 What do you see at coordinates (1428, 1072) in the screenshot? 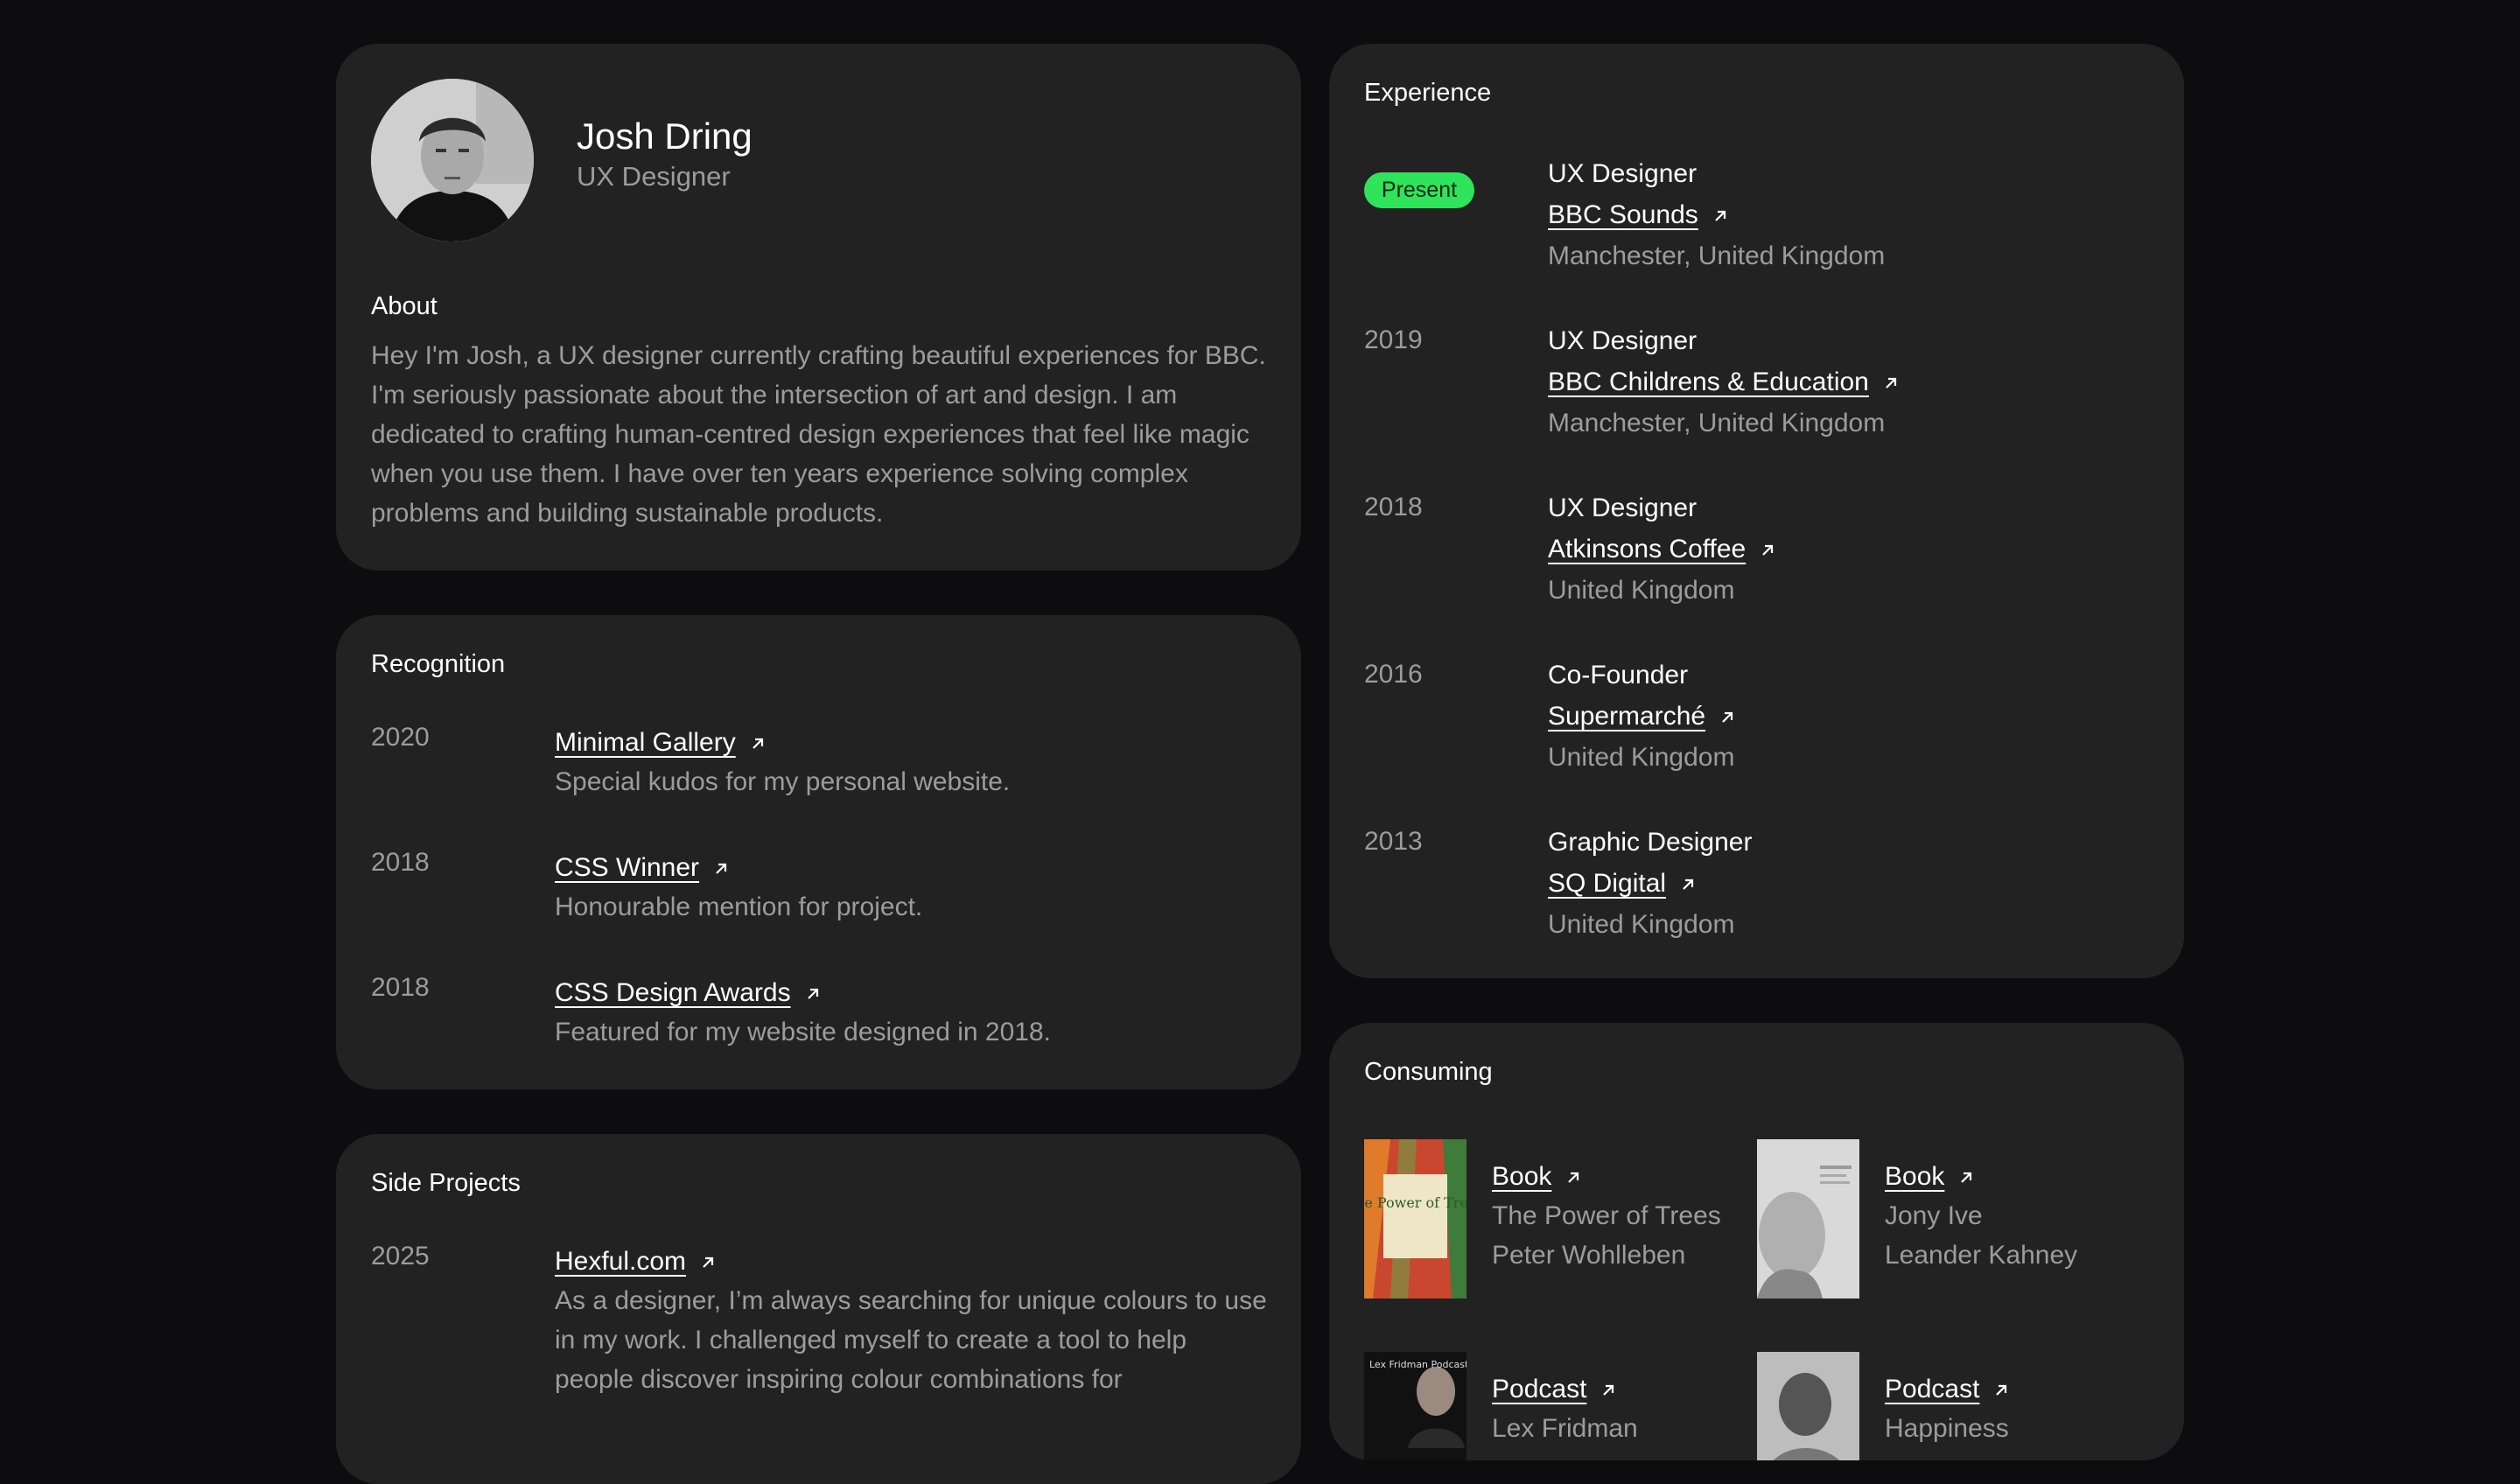
I see `consuming-heading: Consuming` at bounding box center [1428, 1072].